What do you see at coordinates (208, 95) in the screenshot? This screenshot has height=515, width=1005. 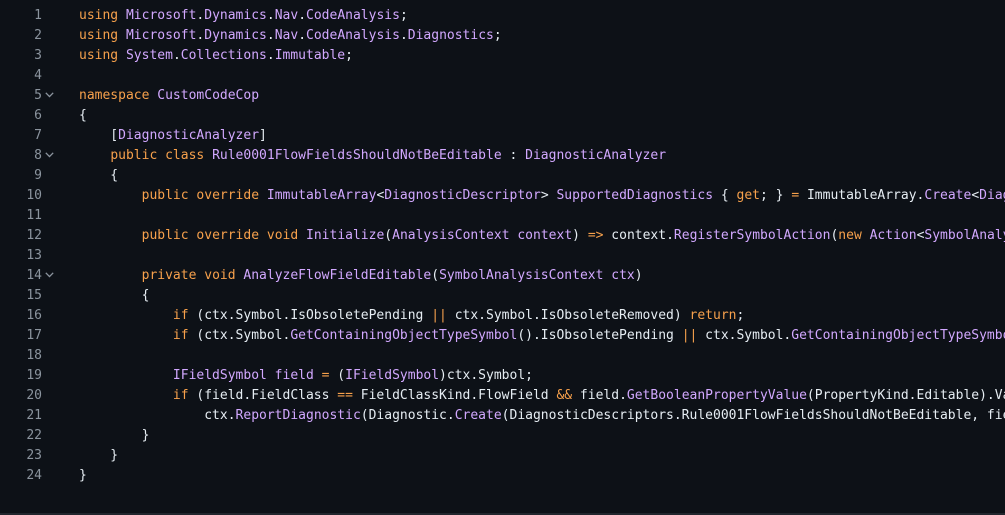 I see `code-token: CustomCodeCop` at bounding box center [208, 95].